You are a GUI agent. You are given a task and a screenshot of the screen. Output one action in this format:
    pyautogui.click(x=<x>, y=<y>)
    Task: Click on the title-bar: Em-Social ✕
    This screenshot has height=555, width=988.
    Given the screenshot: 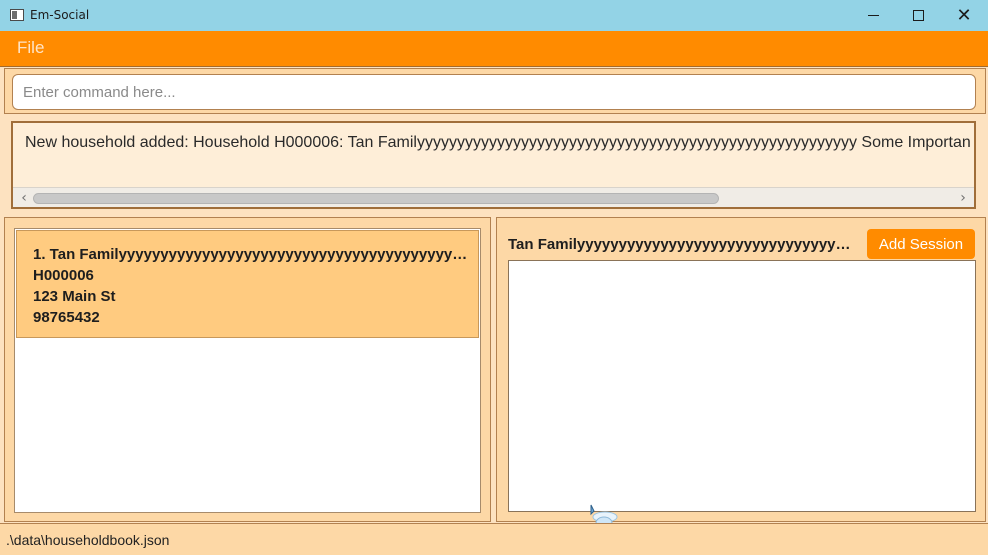 What is the action you would take?
    pyautogui.click(x=494, y=15)
    